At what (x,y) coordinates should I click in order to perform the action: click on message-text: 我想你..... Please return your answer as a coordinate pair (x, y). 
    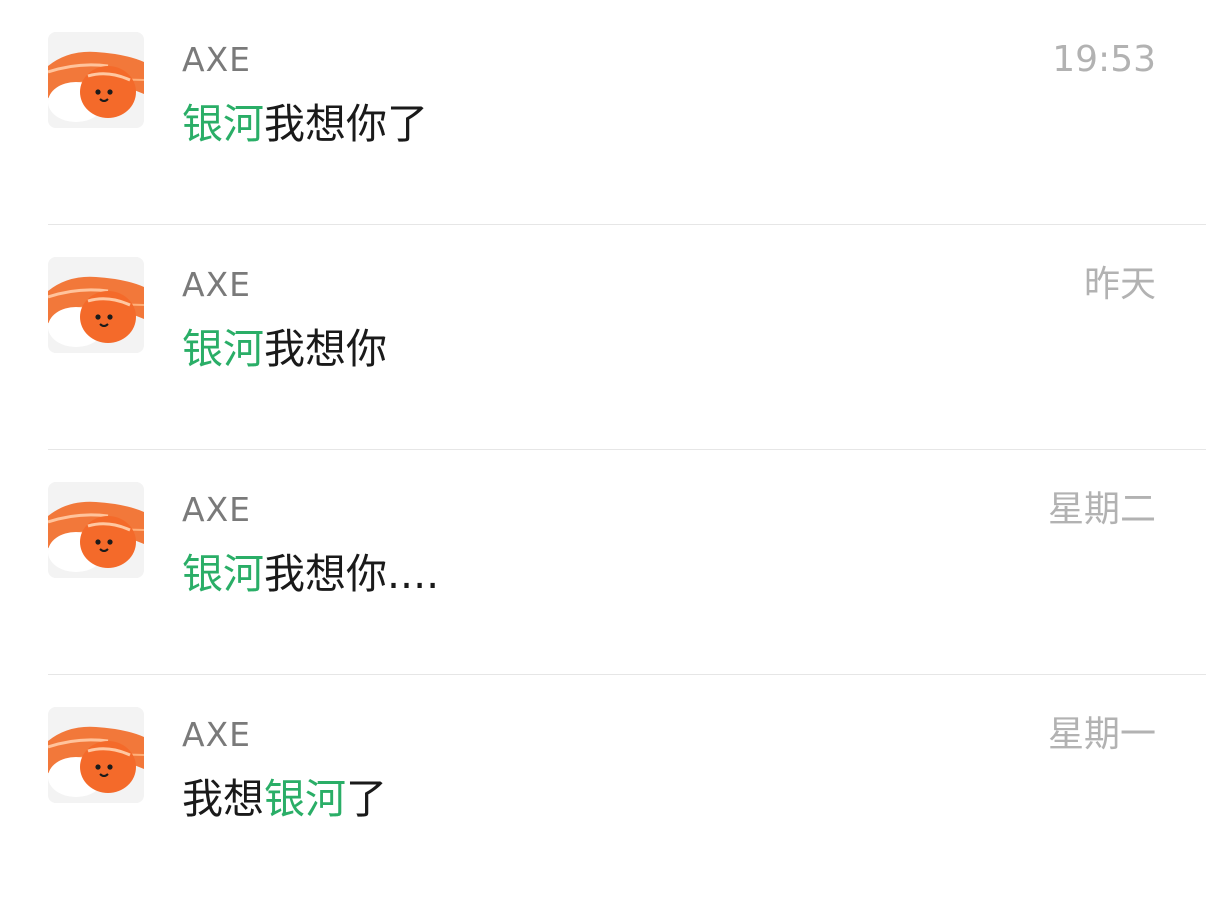
    Looking at the image, I should click on (352, 574).